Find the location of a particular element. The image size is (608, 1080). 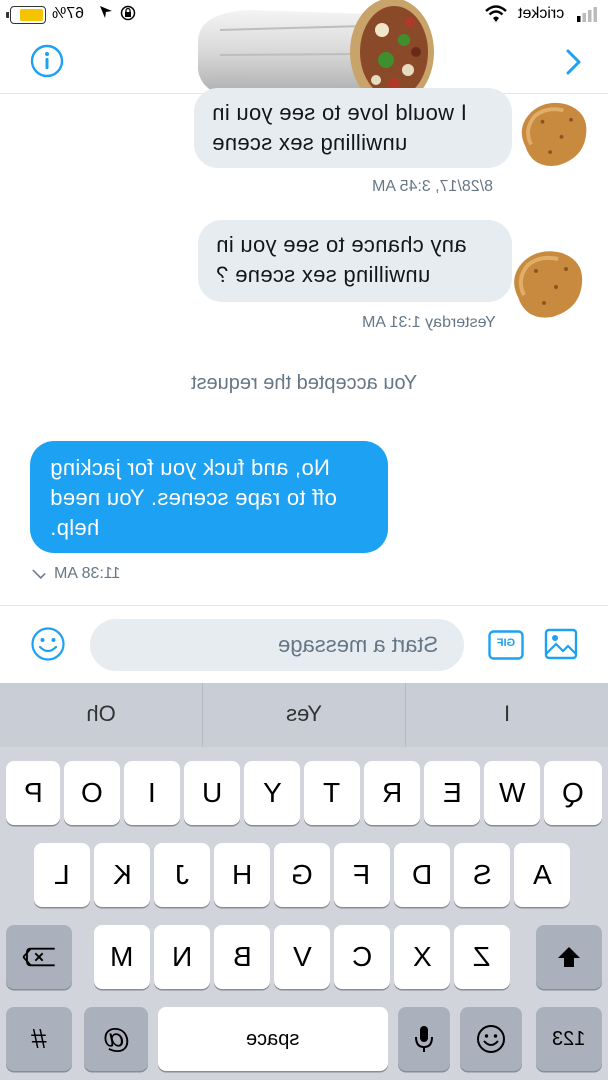

key-v: V is located at coordinates (302, 957).